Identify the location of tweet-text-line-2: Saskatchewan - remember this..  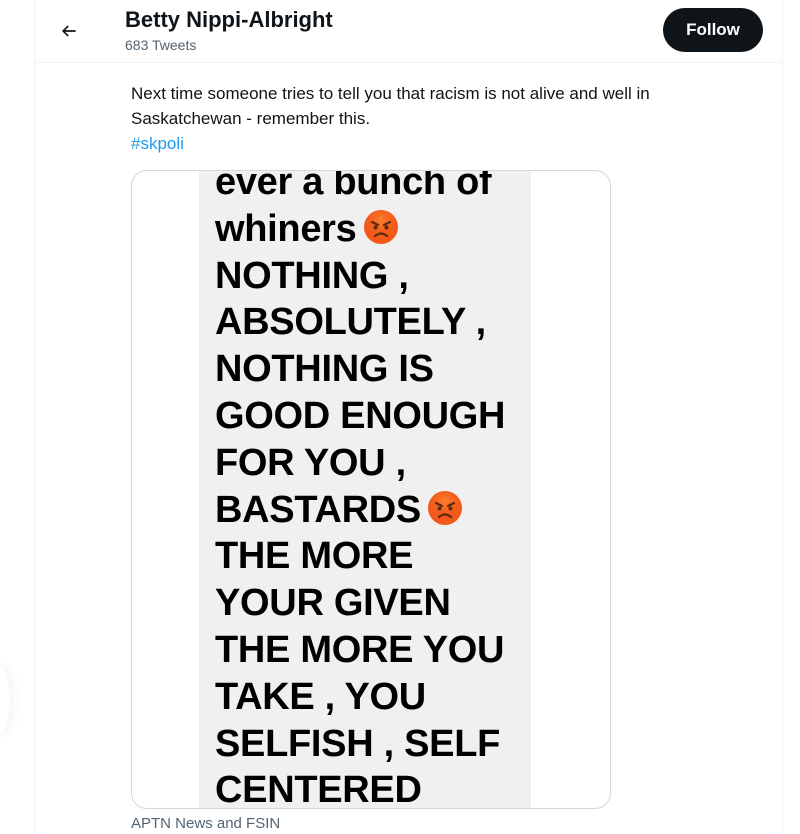
(251, 118).